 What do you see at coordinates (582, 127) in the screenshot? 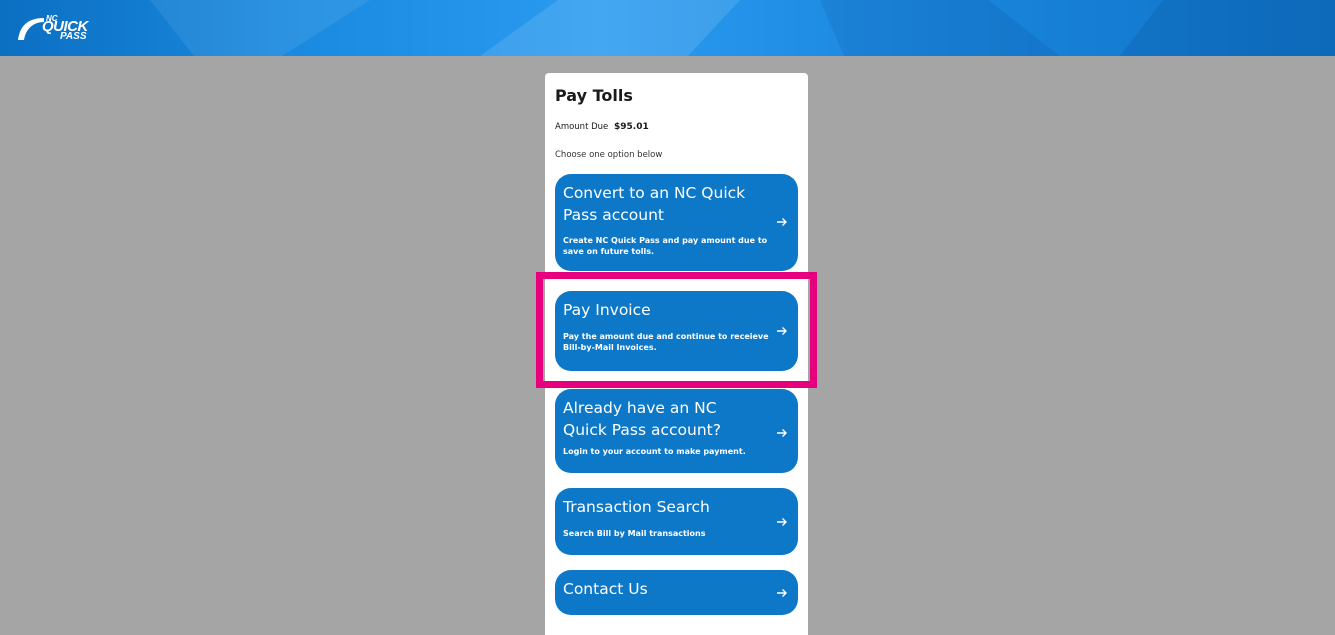
I see `amount-due-label: Amount Due` at bounding box center [582, 127].